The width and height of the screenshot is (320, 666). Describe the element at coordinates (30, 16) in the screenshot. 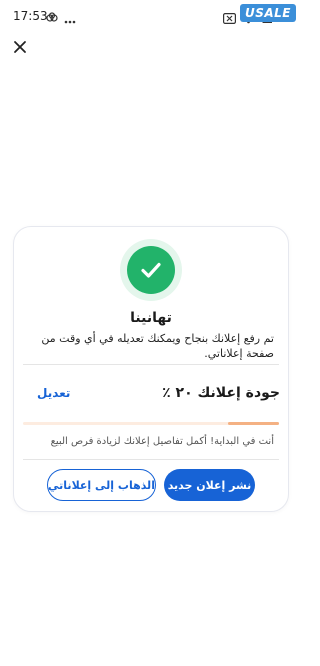

I see `status-time: 17:53` at that location.